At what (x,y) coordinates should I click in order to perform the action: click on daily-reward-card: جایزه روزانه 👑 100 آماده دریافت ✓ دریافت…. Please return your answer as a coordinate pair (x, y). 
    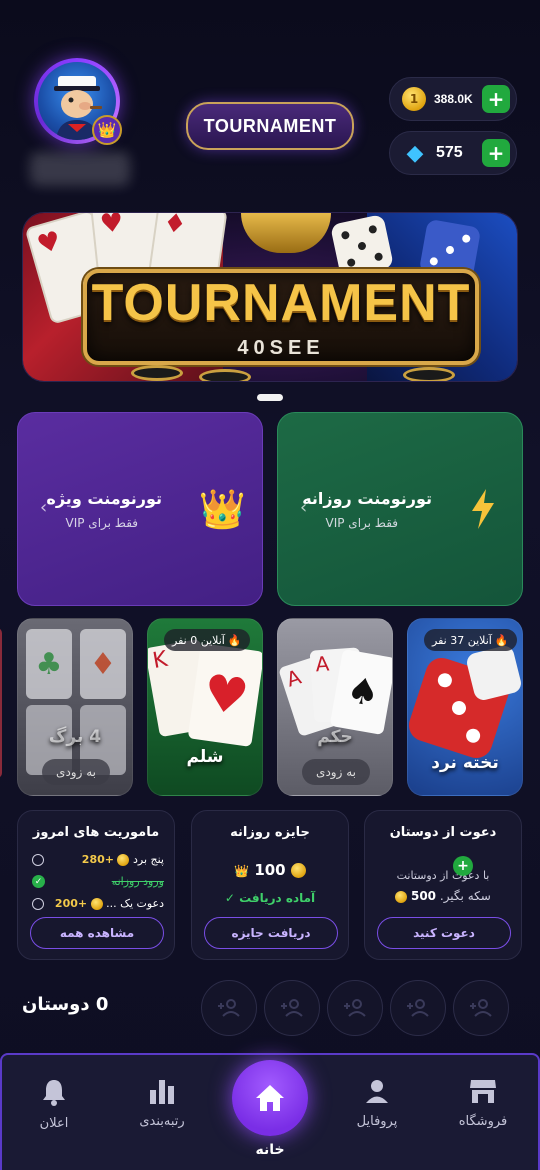
    Looking at the image, I should click on (270, 885).